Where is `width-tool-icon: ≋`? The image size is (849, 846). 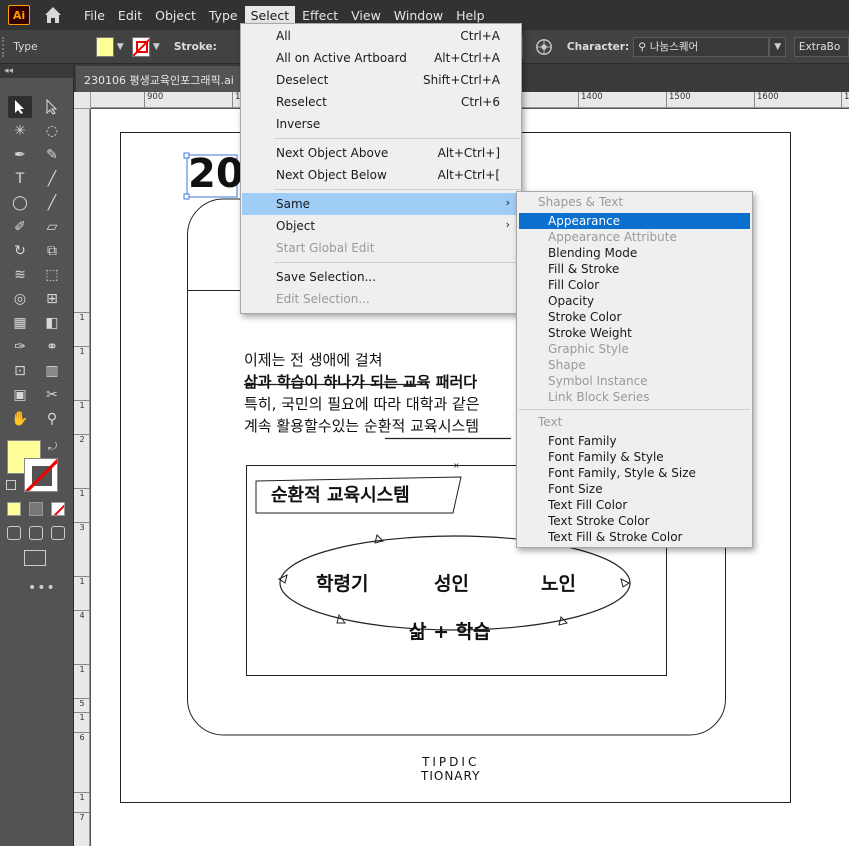 width-tool-icon: ≋ is located at coordinates (20, 275).